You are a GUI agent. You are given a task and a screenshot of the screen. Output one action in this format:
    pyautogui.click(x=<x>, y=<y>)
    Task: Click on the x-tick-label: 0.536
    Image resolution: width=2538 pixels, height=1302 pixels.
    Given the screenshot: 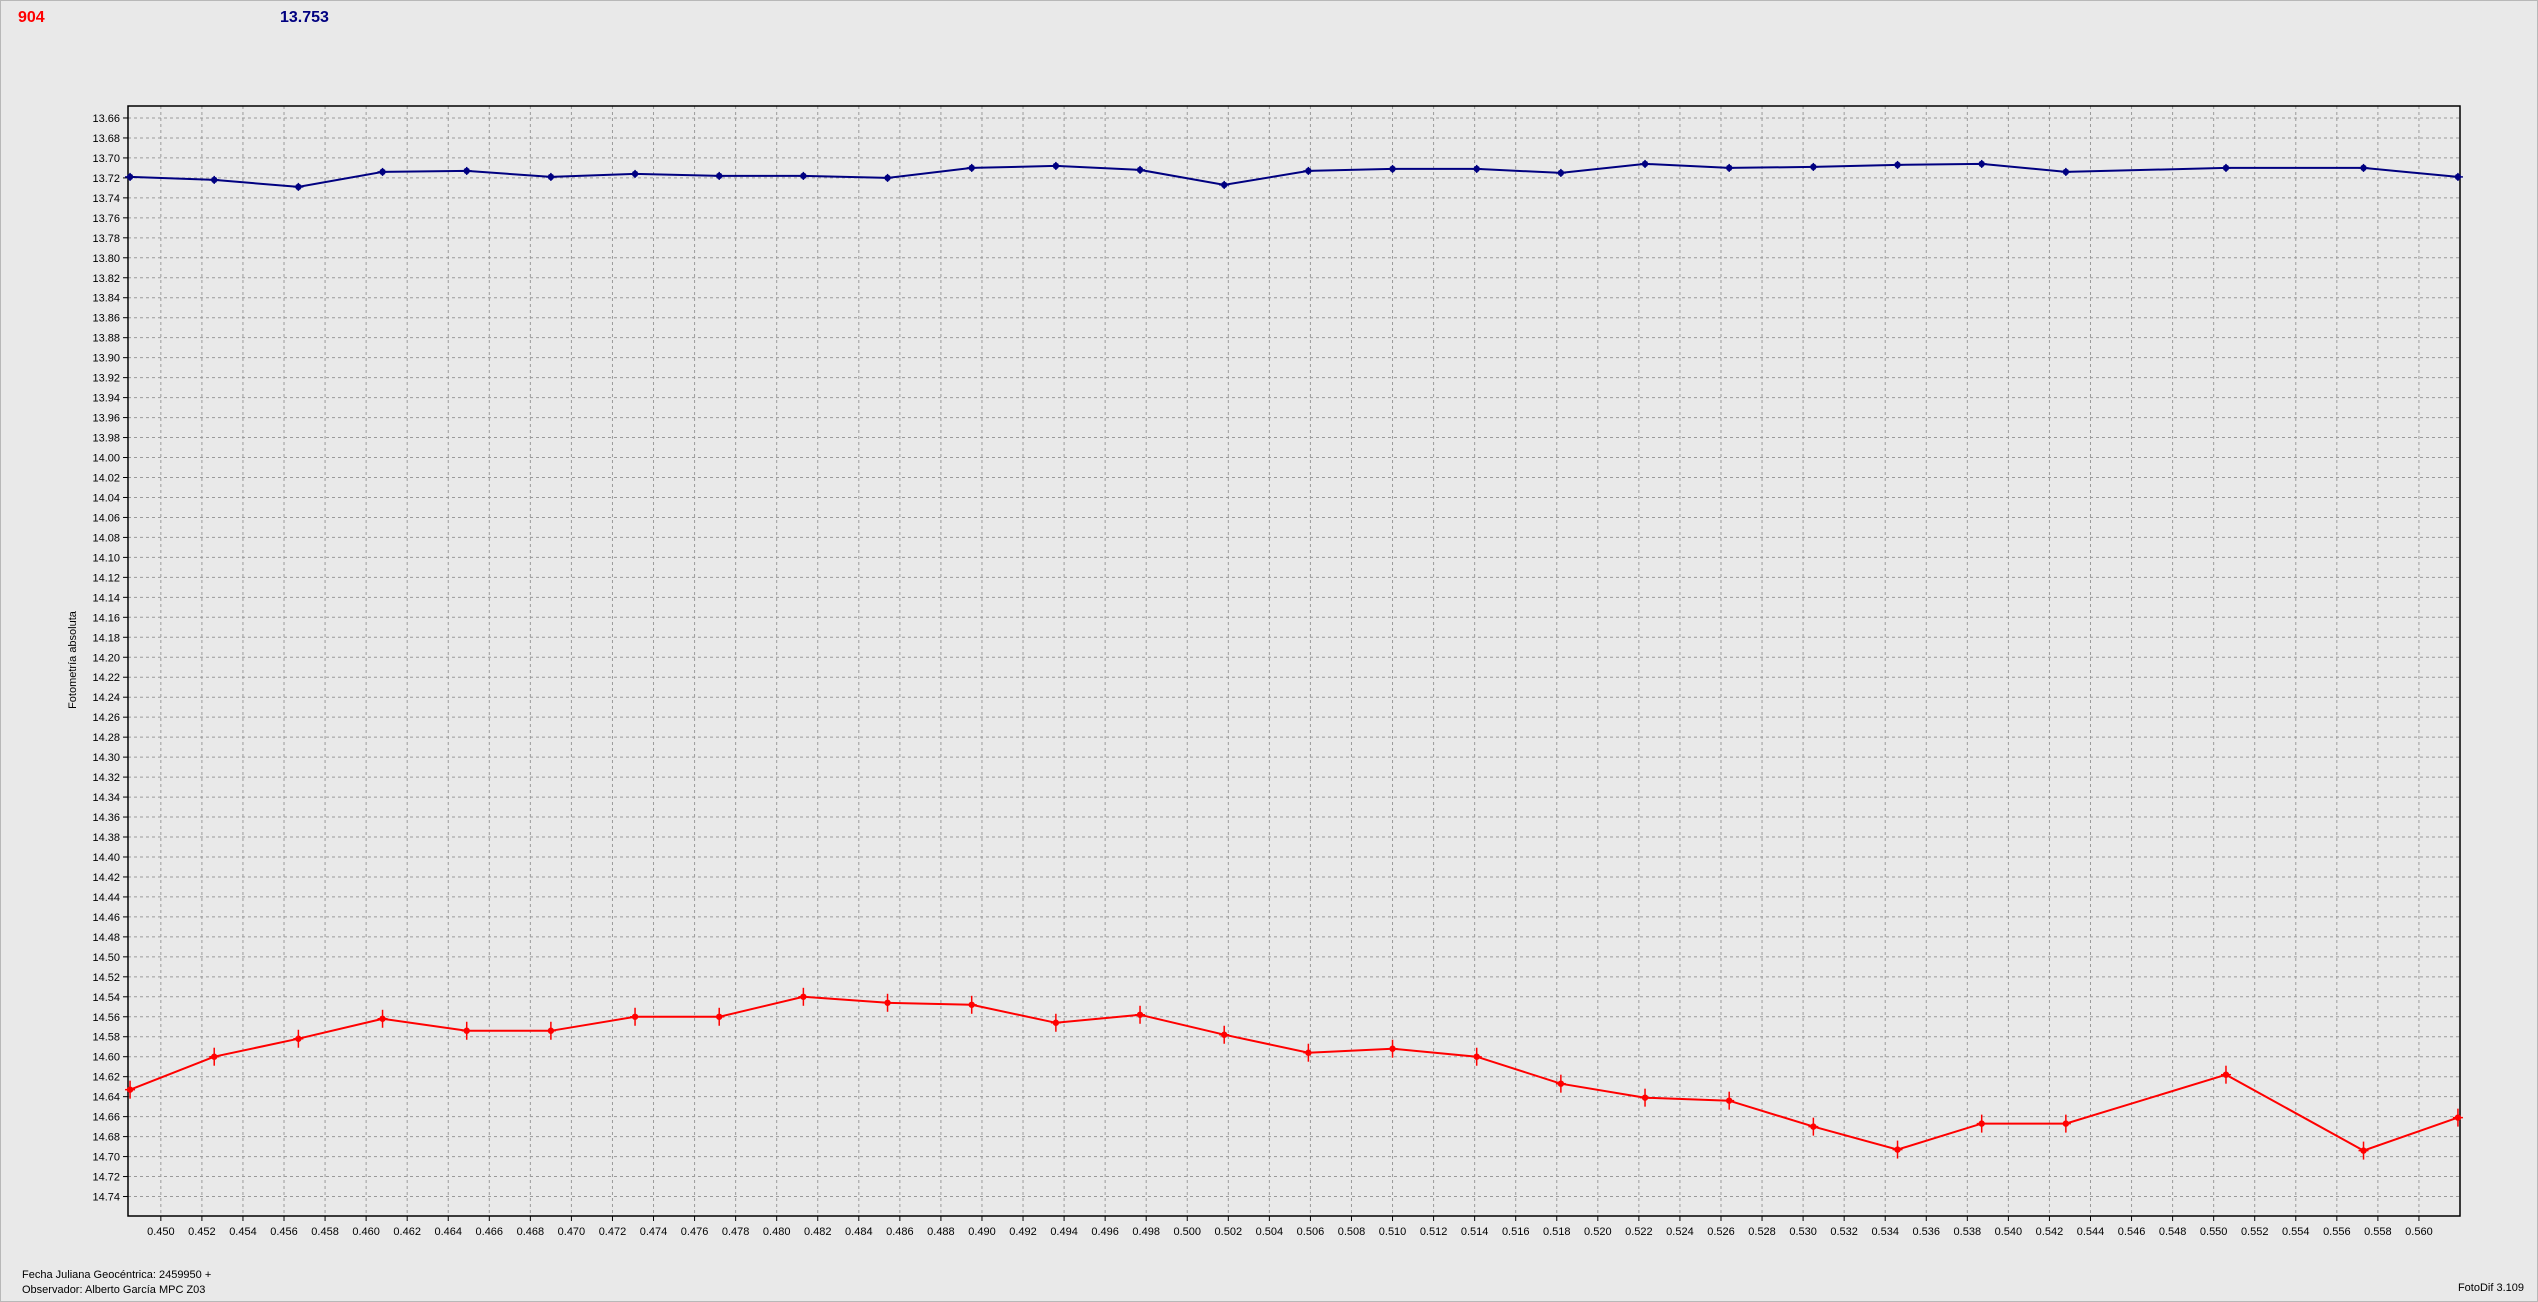 What is the action you would take?
    pyautogui.click(x=1927, y=1232)
    